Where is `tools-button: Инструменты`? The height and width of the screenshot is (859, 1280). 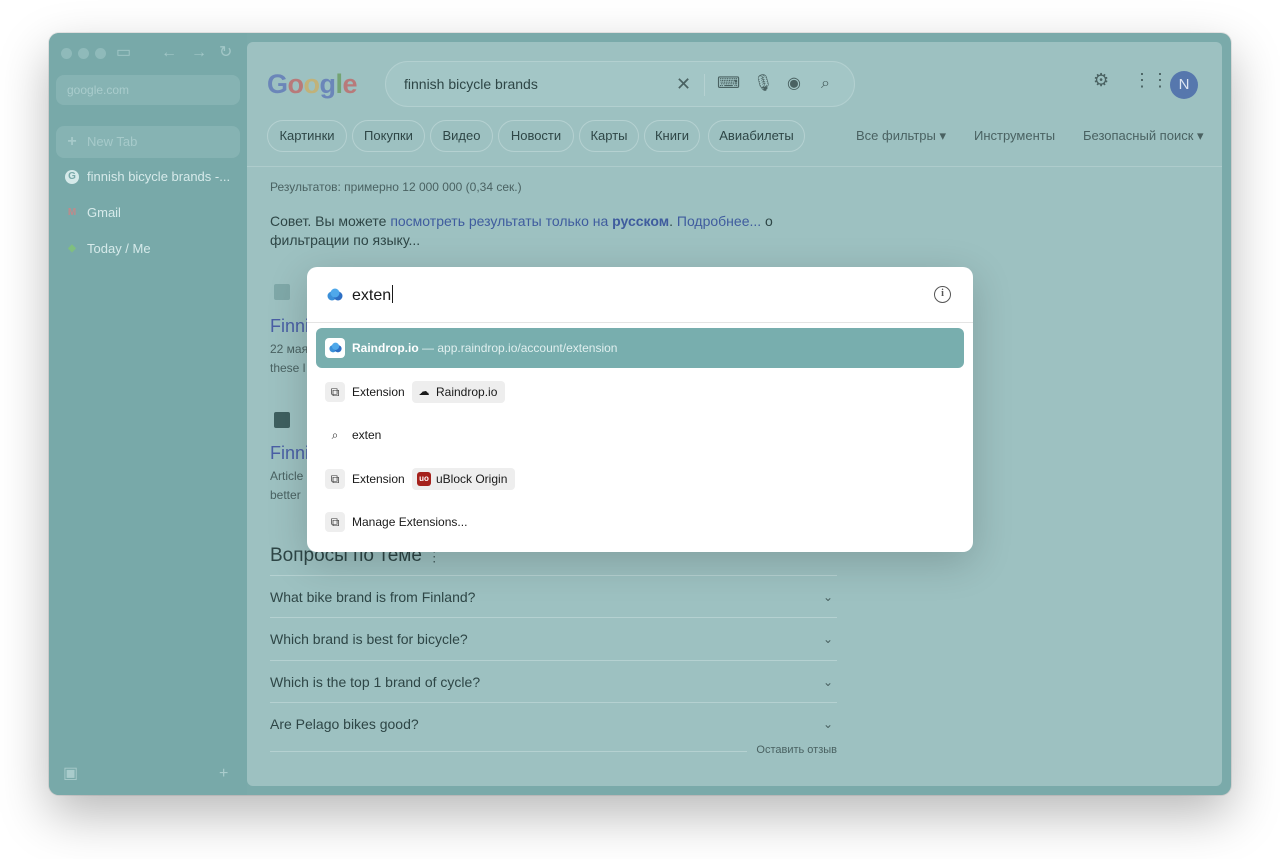 tools-button: Инструменты is located at coordinates (1014, 135).